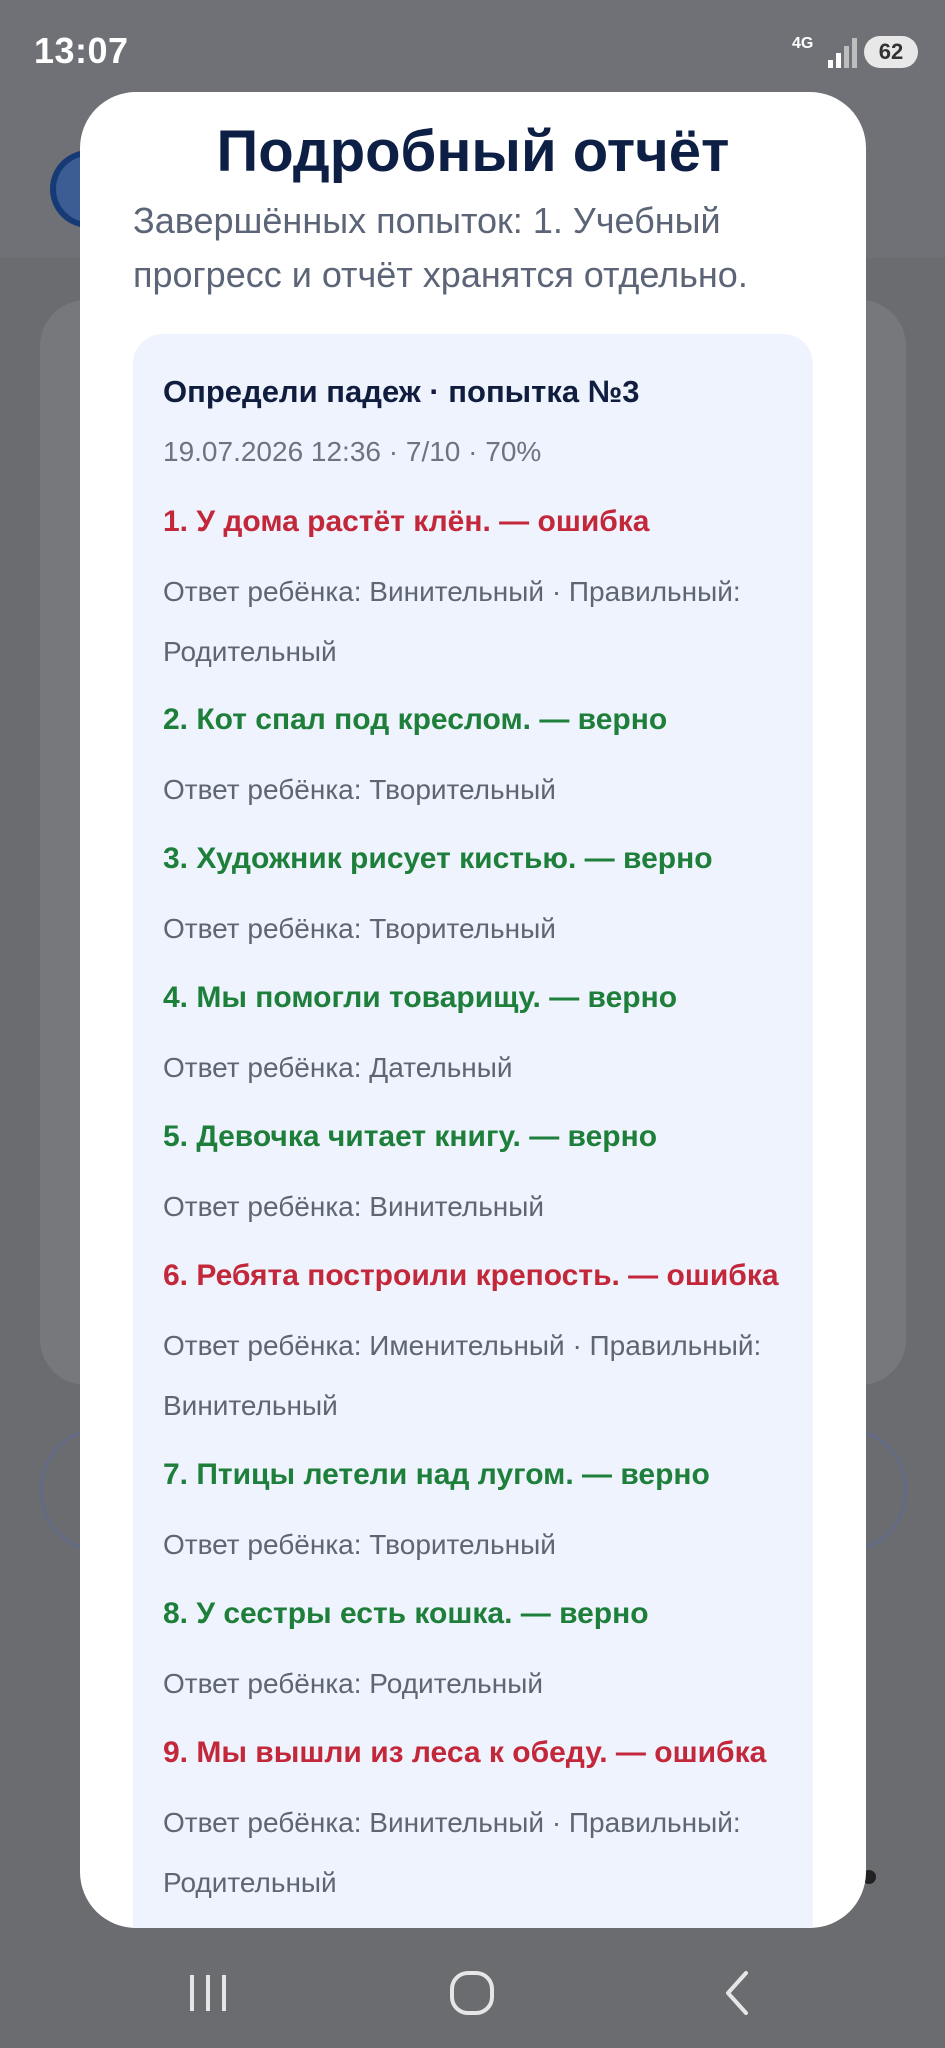 The image size is (945, 2048). What do you see at coordinates (471, 1275) in the screenshot?
I see `item-question: 6. Ребята построили крепость. — ошибка` at bounding box center [471, 1275].